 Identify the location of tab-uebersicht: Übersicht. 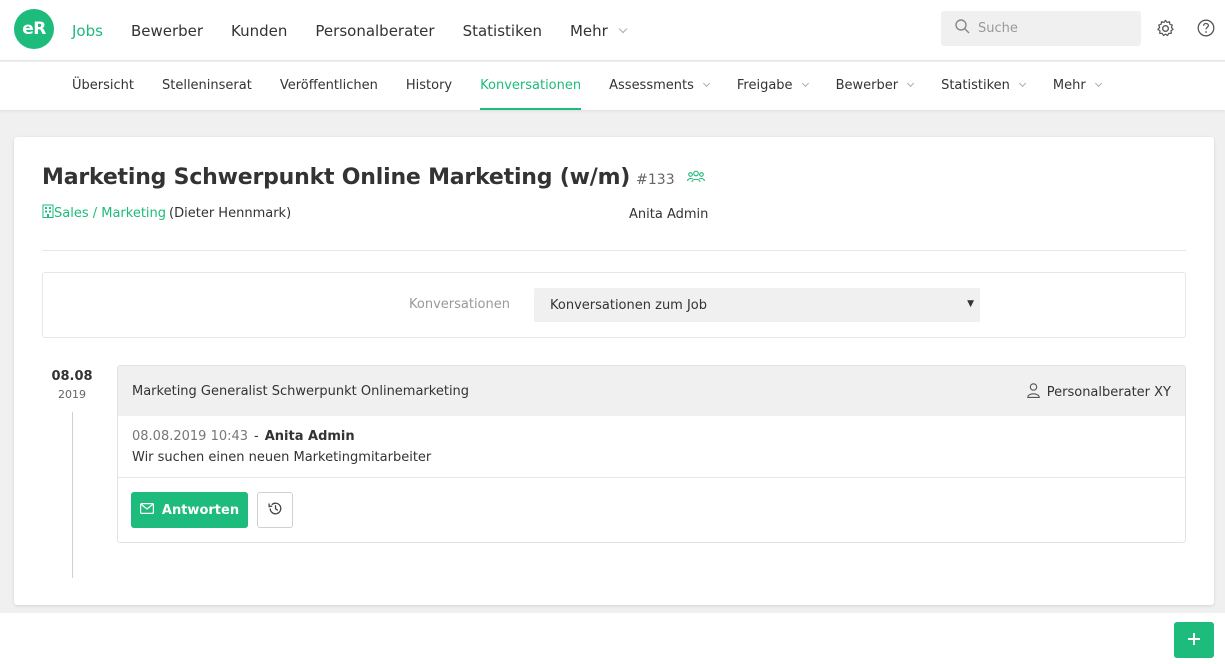
(103, 86).